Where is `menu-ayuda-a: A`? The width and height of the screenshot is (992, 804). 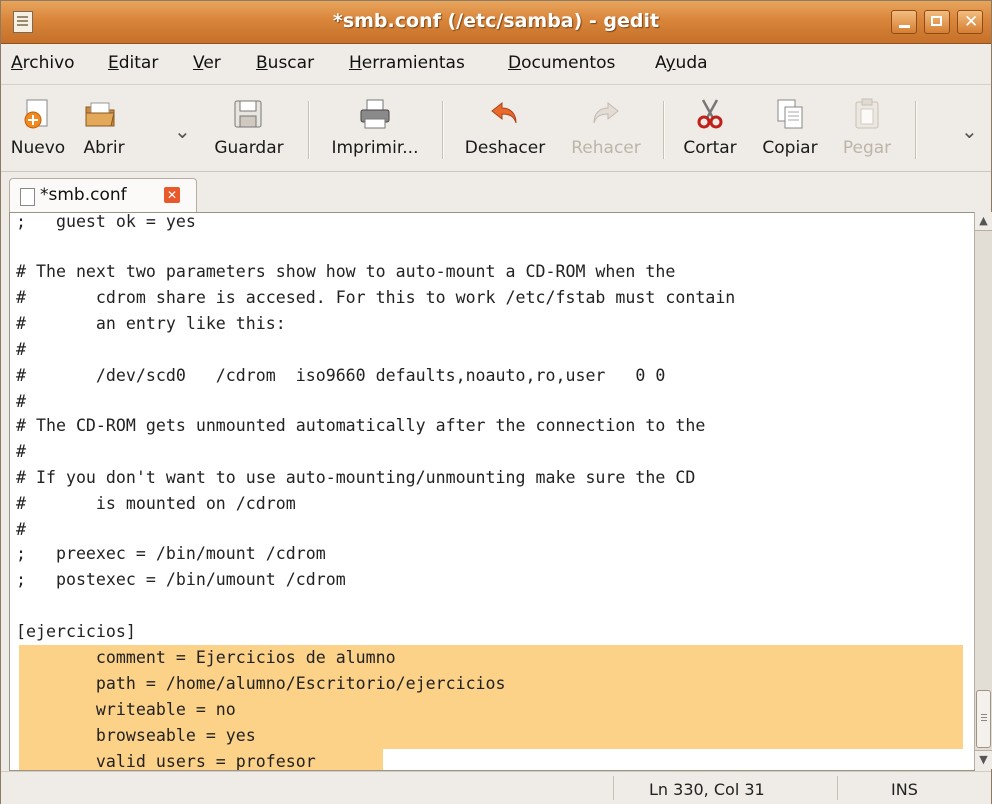 menu-ayuda-a: A is located at coordinates (660, 63).